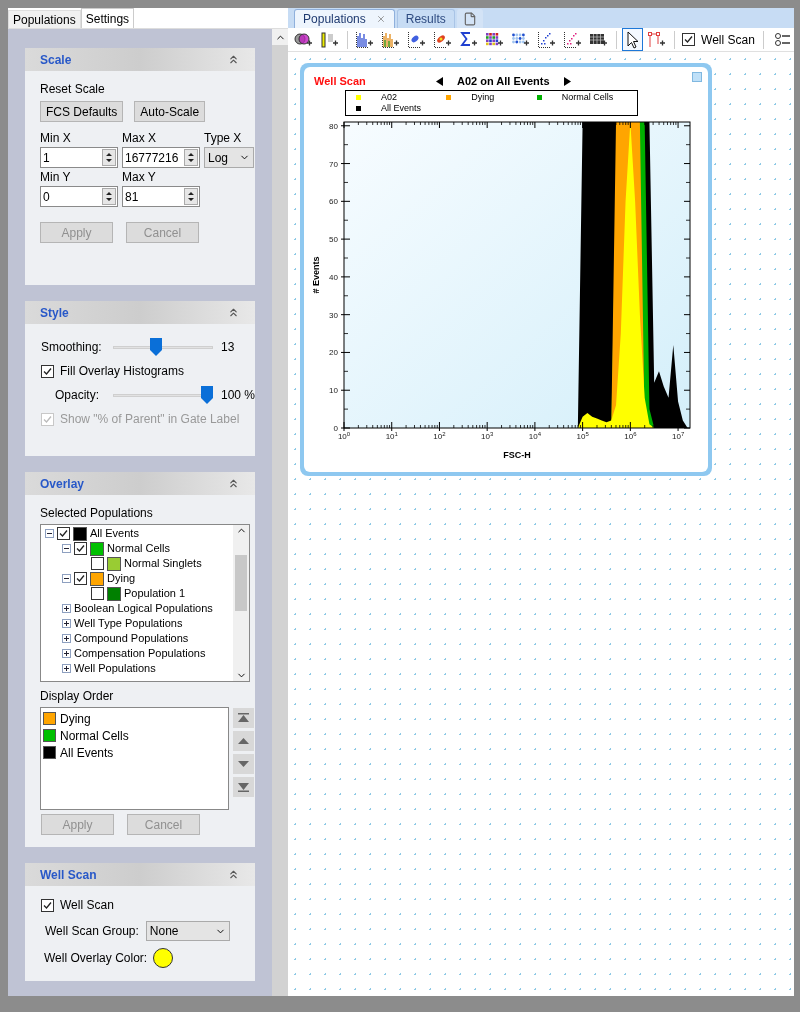 The image size is (800, 1012). Describe the element at coordinates (138, 548) in the screenshot. I see `tree-item: Normal Cells` at that location.